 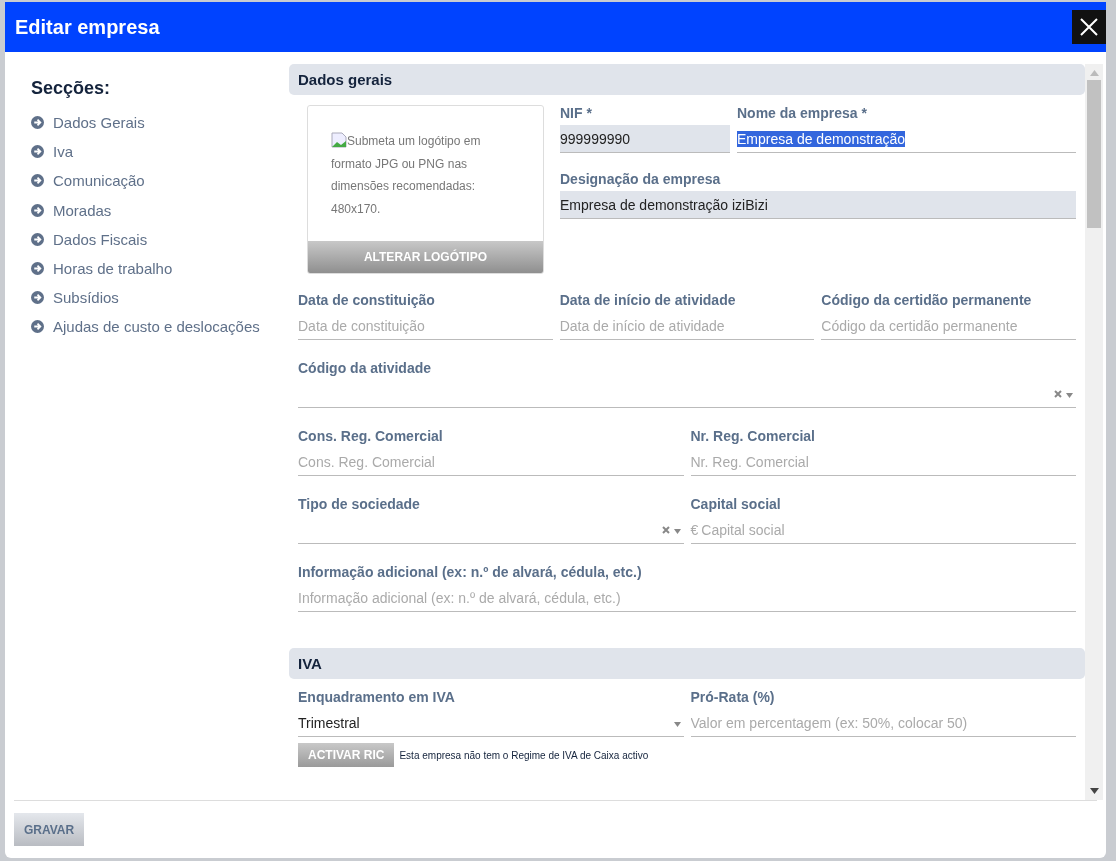 I want to click on field-label: Pró-Rata (%), so click(x=733, y=697).